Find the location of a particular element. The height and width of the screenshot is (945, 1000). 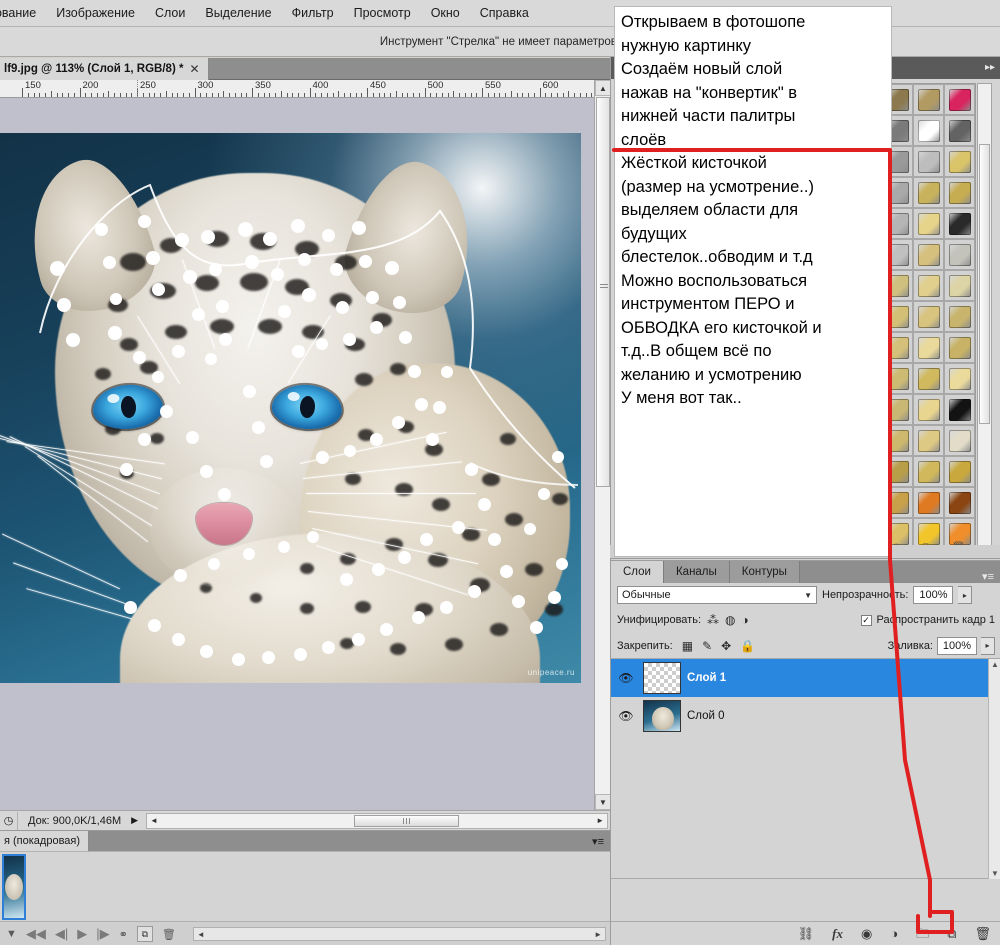

layer-mask-button: ◉ is located at coordinates (866, 933).